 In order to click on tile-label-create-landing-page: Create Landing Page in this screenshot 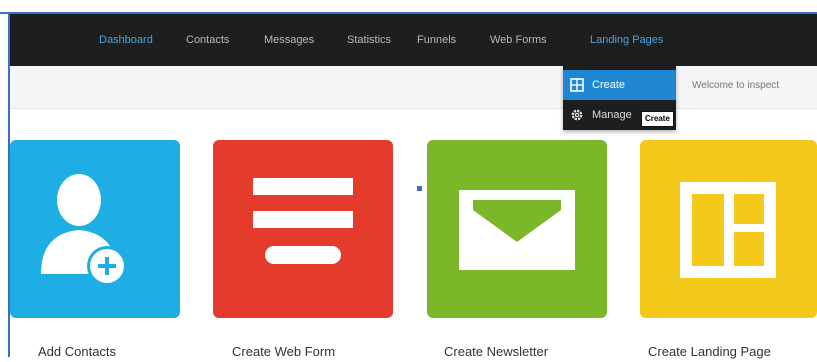, I will do `click(709, 351)`.